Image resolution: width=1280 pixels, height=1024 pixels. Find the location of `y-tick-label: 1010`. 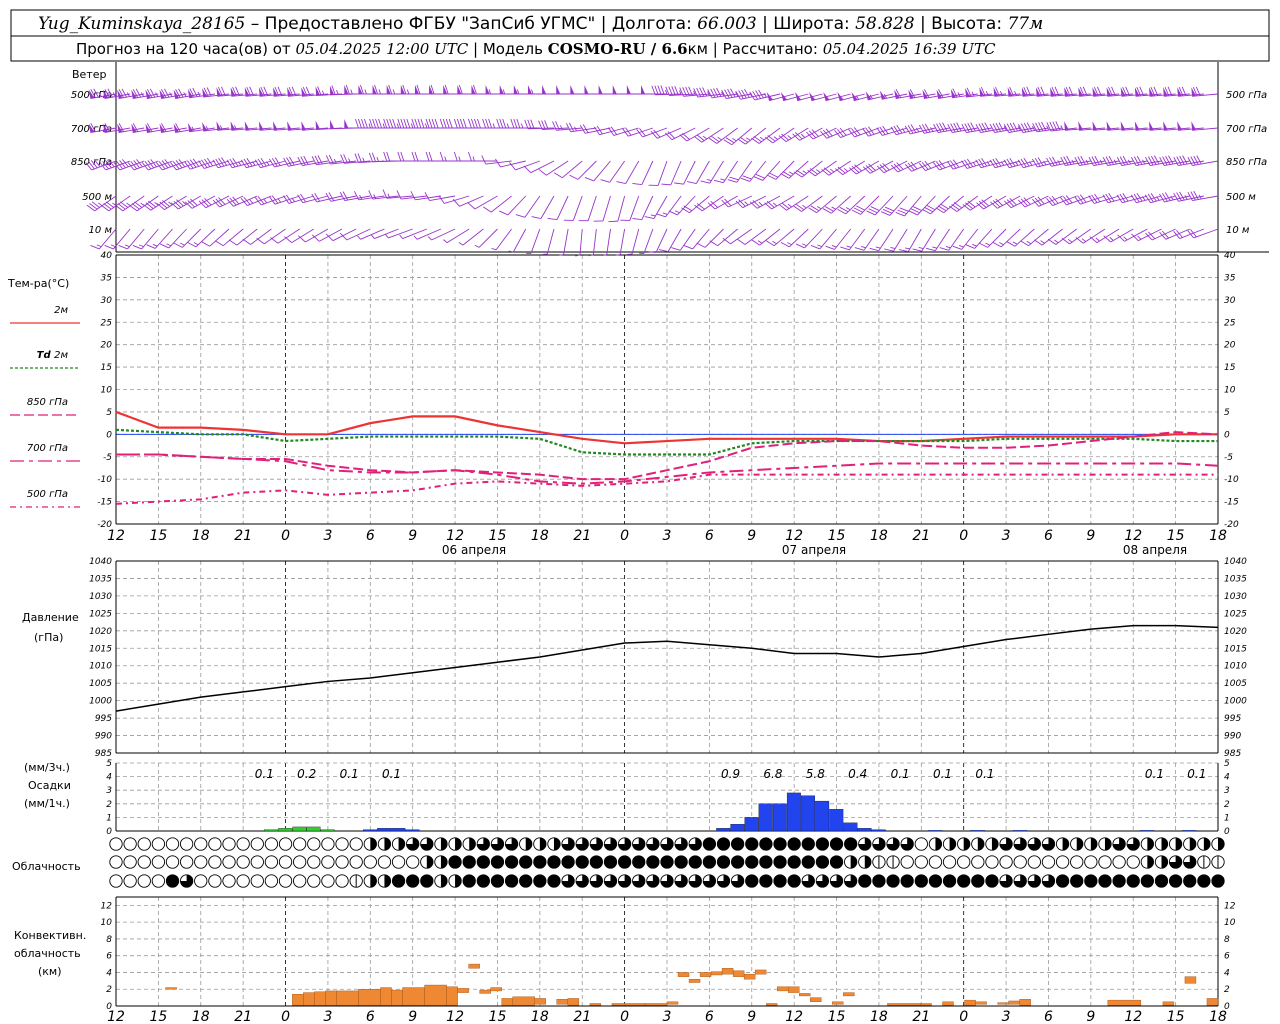

y-tick-label: 1010 is located at coordinates (1235, 667).